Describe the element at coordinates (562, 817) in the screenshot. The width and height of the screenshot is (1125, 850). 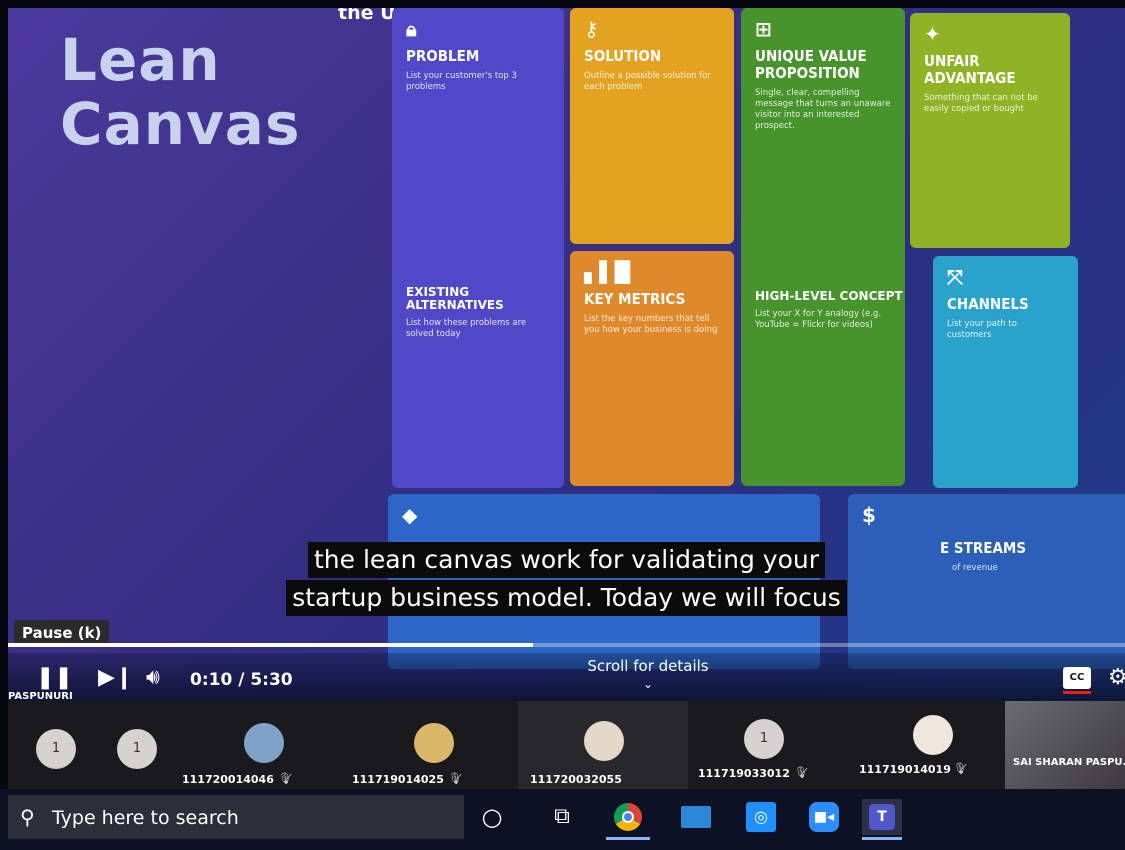
I see `task-view-icon: ⧉` at that location.